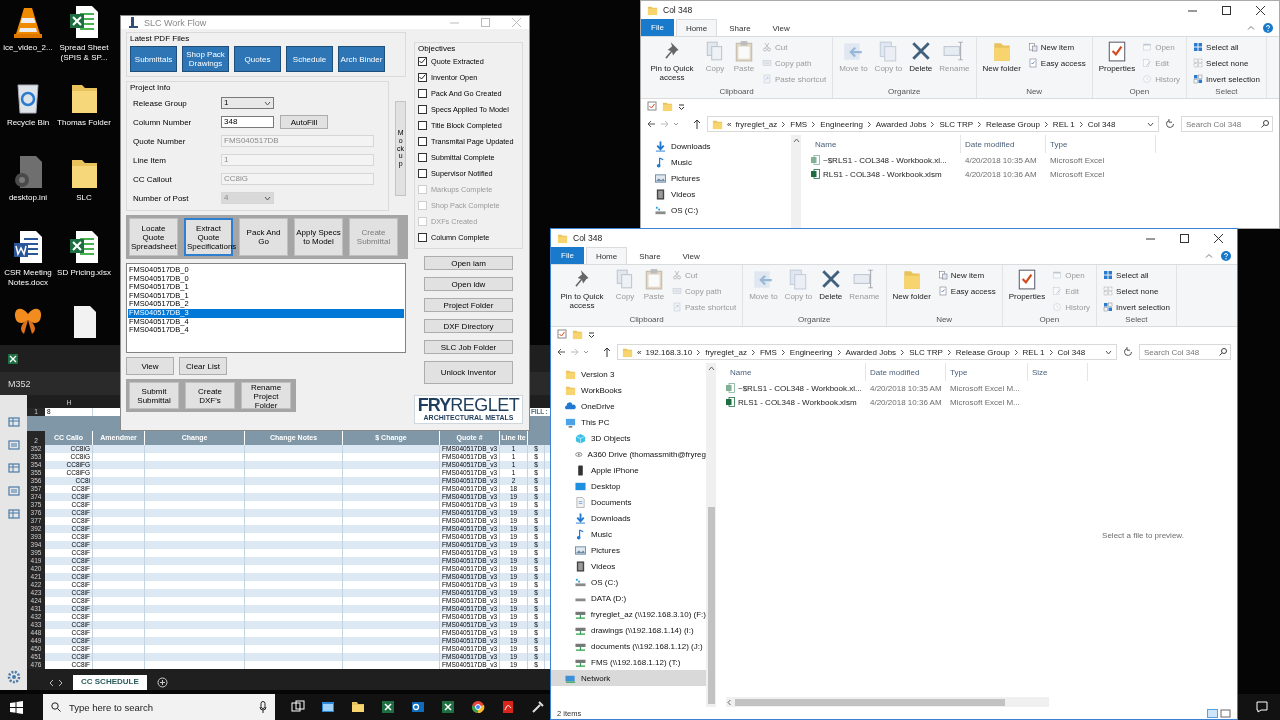 Image resolution: width=1280 pixels, height=720 pixels. I want to click on ribbon-button: Easy access, so click(1056, 63).